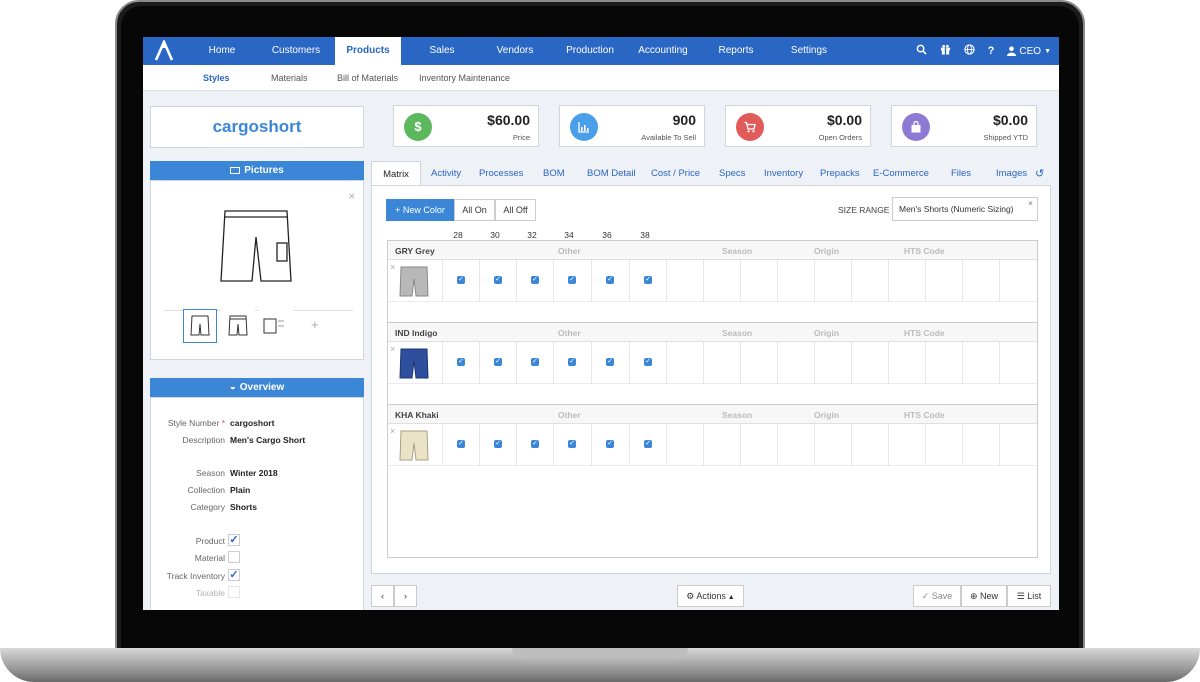  I want to click on subnav-styles: Styles, so click(216, 78).